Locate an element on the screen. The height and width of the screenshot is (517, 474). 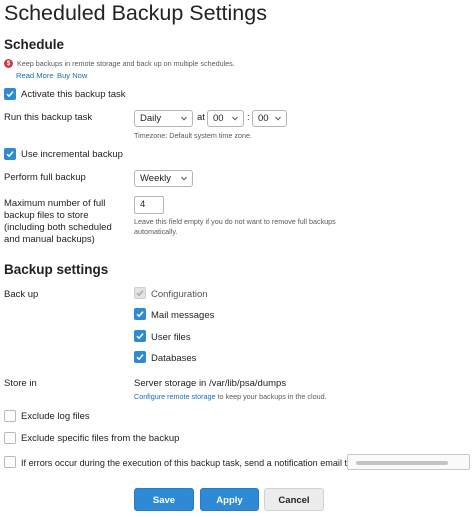
buy-now-link: Buy Now is located at coordinates (72, 76).